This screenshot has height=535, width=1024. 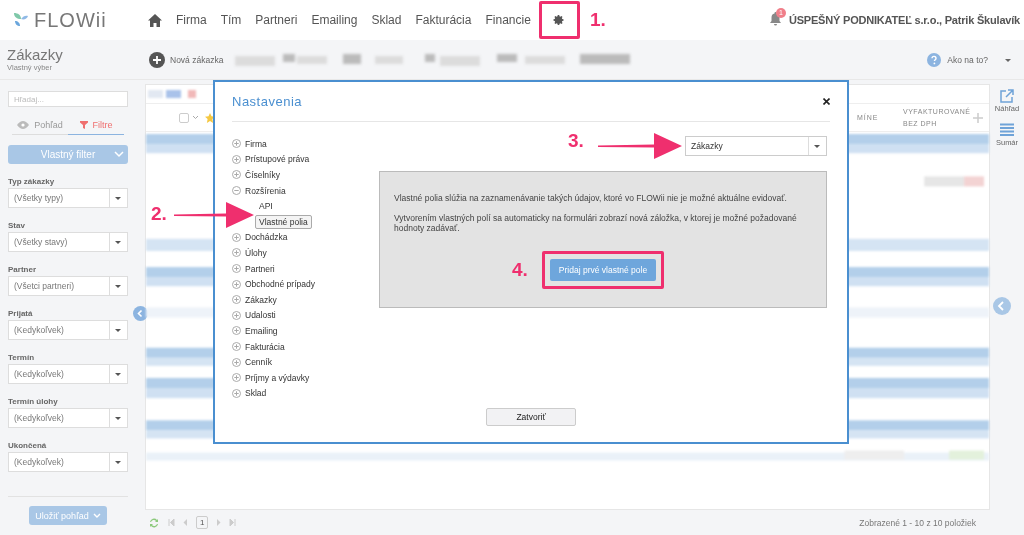 What do you see at coordinates (186, 59) in the screenshot?
I see `new-order-button: Nová zákazka` at bounding box center [186, 59].